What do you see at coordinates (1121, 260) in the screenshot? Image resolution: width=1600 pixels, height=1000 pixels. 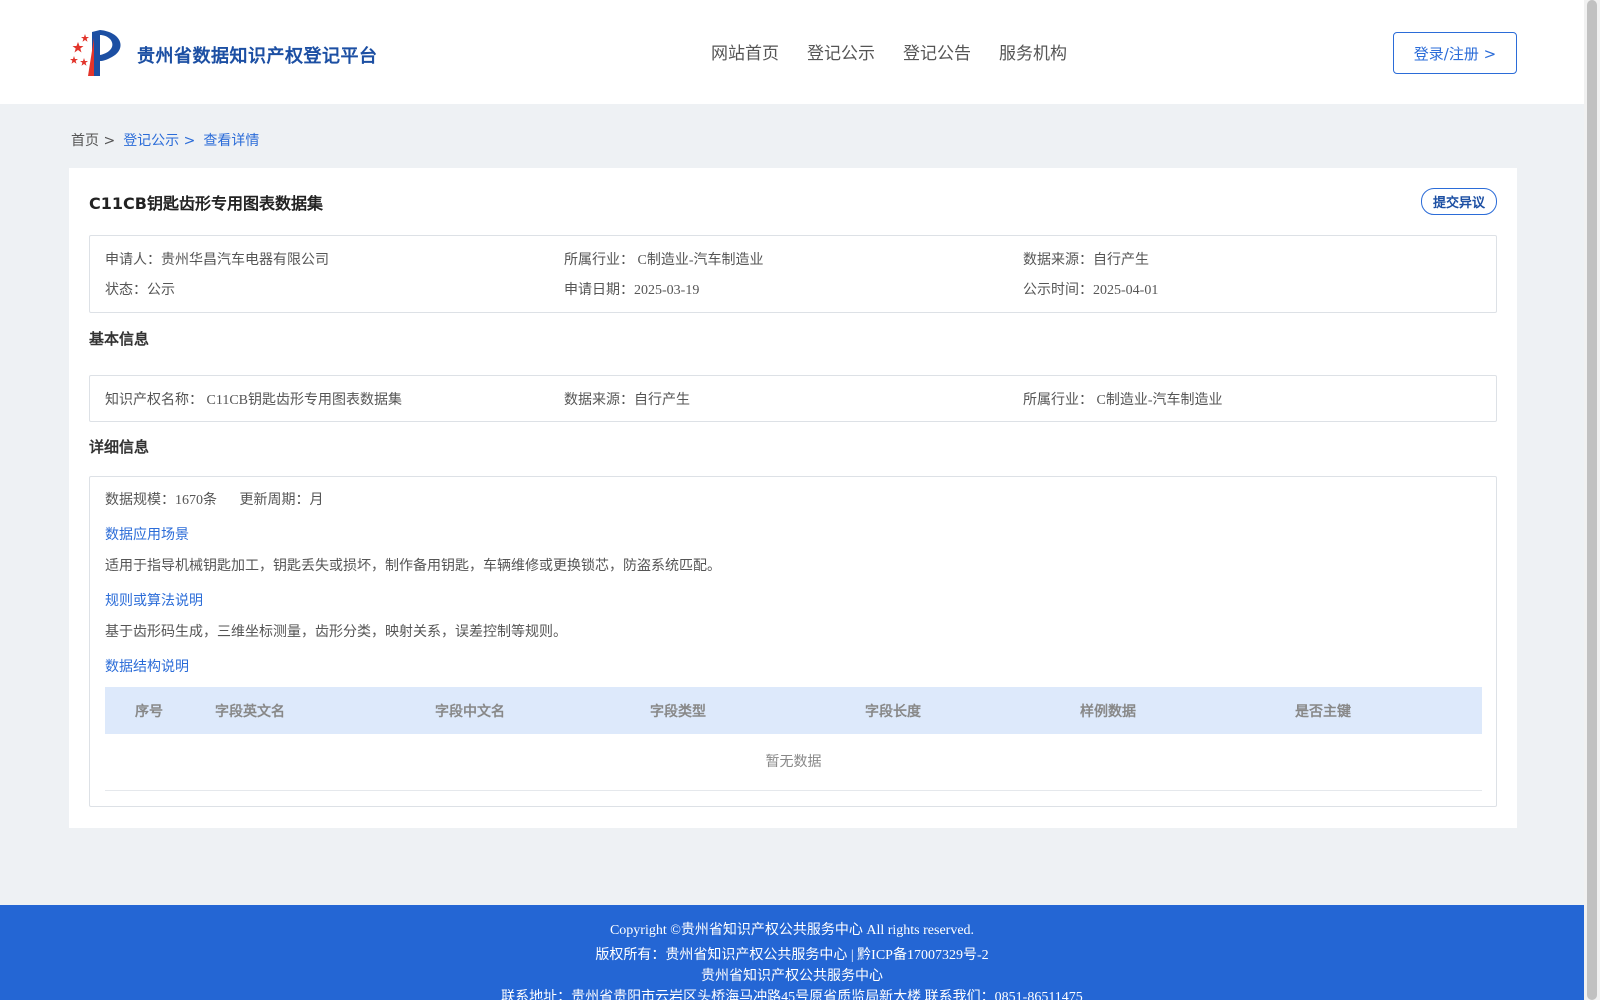 I see `source-value: 自行产生` at bounding box center [1121, 260].